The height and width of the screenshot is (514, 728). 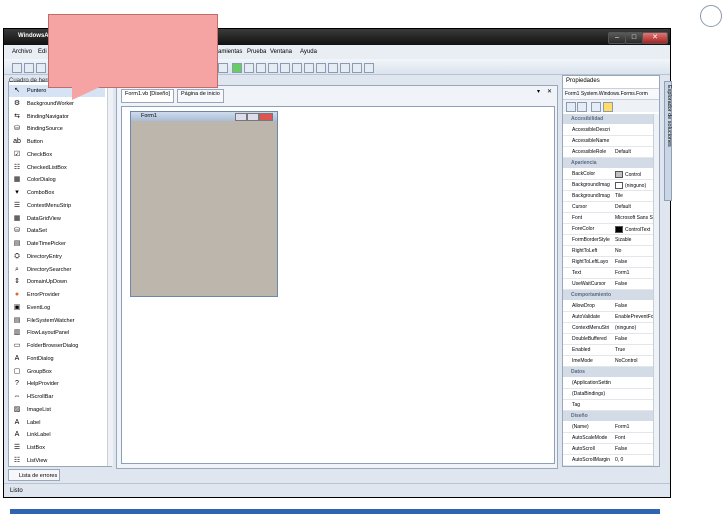 What do you see at coordinates (608, 438) in the screenshot?
I see `property-row: AutoScaleMode Font` at bounding box center [608, 438].